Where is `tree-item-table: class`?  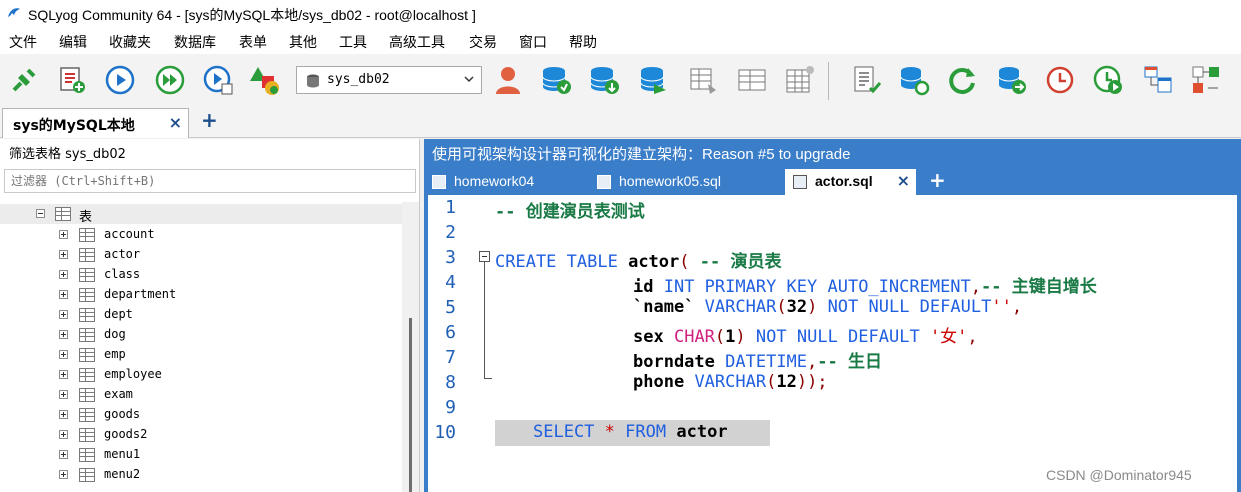
tree-item-table: class is located at coordinates (200, 274).